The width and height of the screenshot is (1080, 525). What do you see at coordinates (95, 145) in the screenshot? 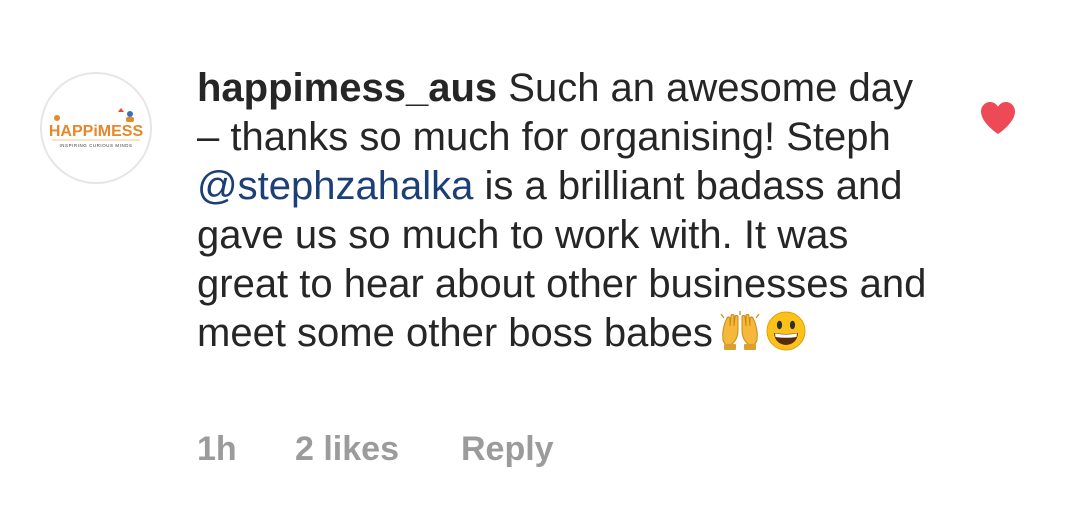
I see `logo-tagline: INSPIRING CURIOUS MINDS` at bounding box center [95, 145].